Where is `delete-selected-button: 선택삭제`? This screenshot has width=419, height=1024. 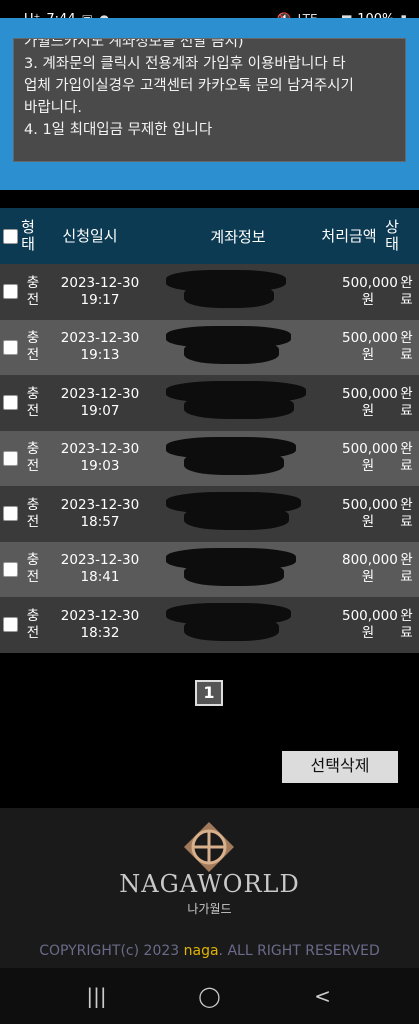
delete-selected-button: 선택삭제 is located at coordinates (340, 767).